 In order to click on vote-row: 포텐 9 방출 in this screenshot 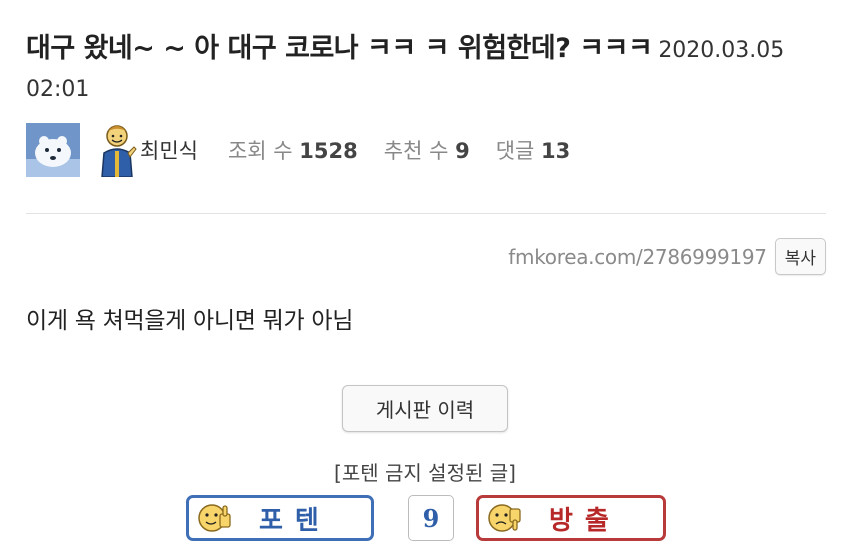, I will do `click(426, 518)`.